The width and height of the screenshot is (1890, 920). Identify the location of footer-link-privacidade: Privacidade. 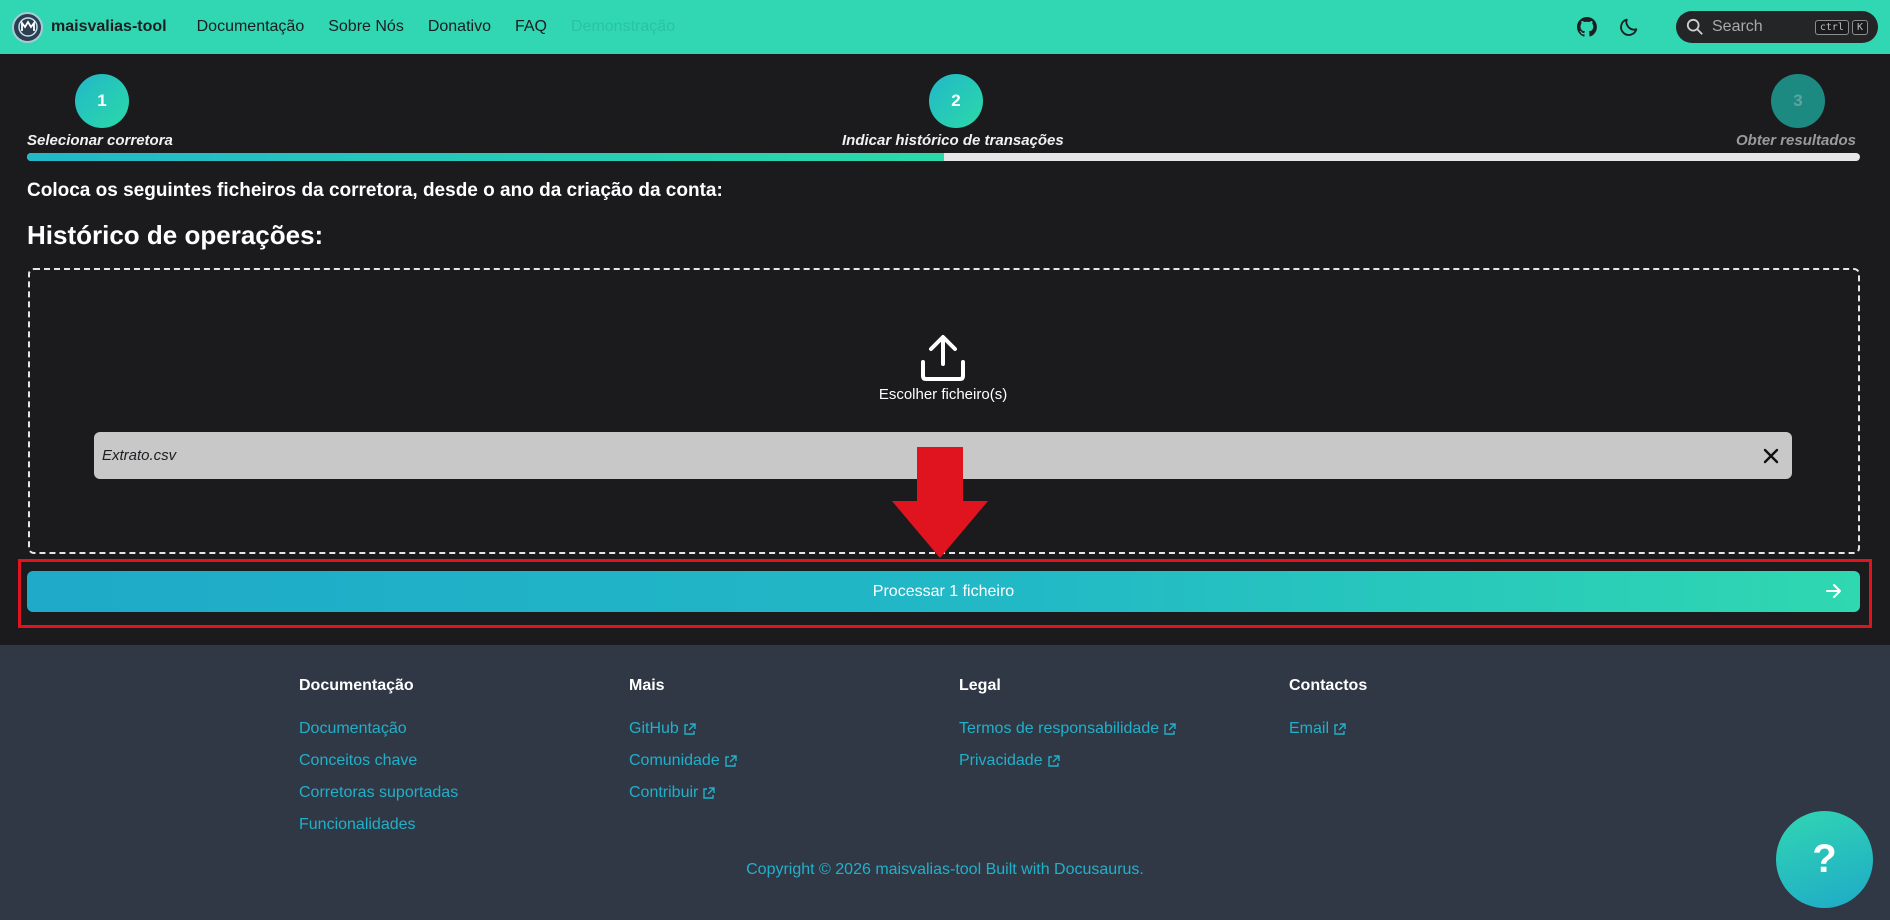
(1009, 761).